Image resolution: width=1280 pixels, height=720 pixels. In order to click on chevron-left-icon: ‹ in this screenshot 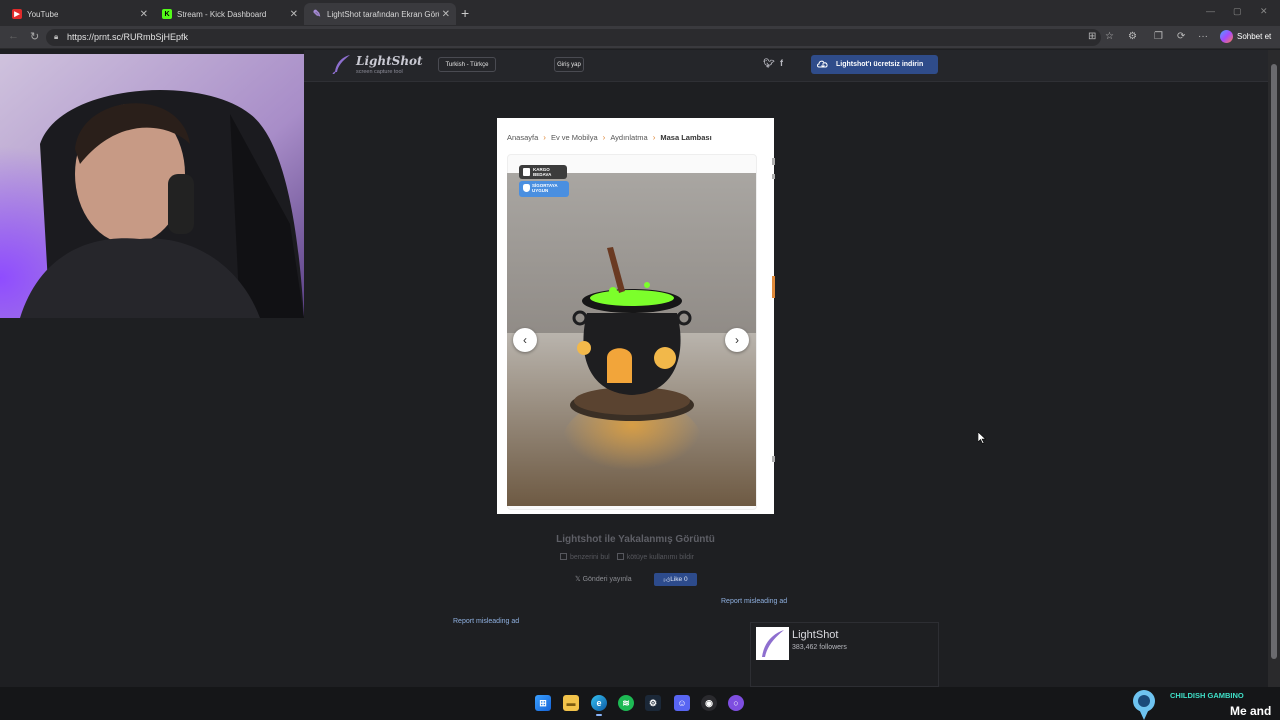, I will do `click(525, 340)`.